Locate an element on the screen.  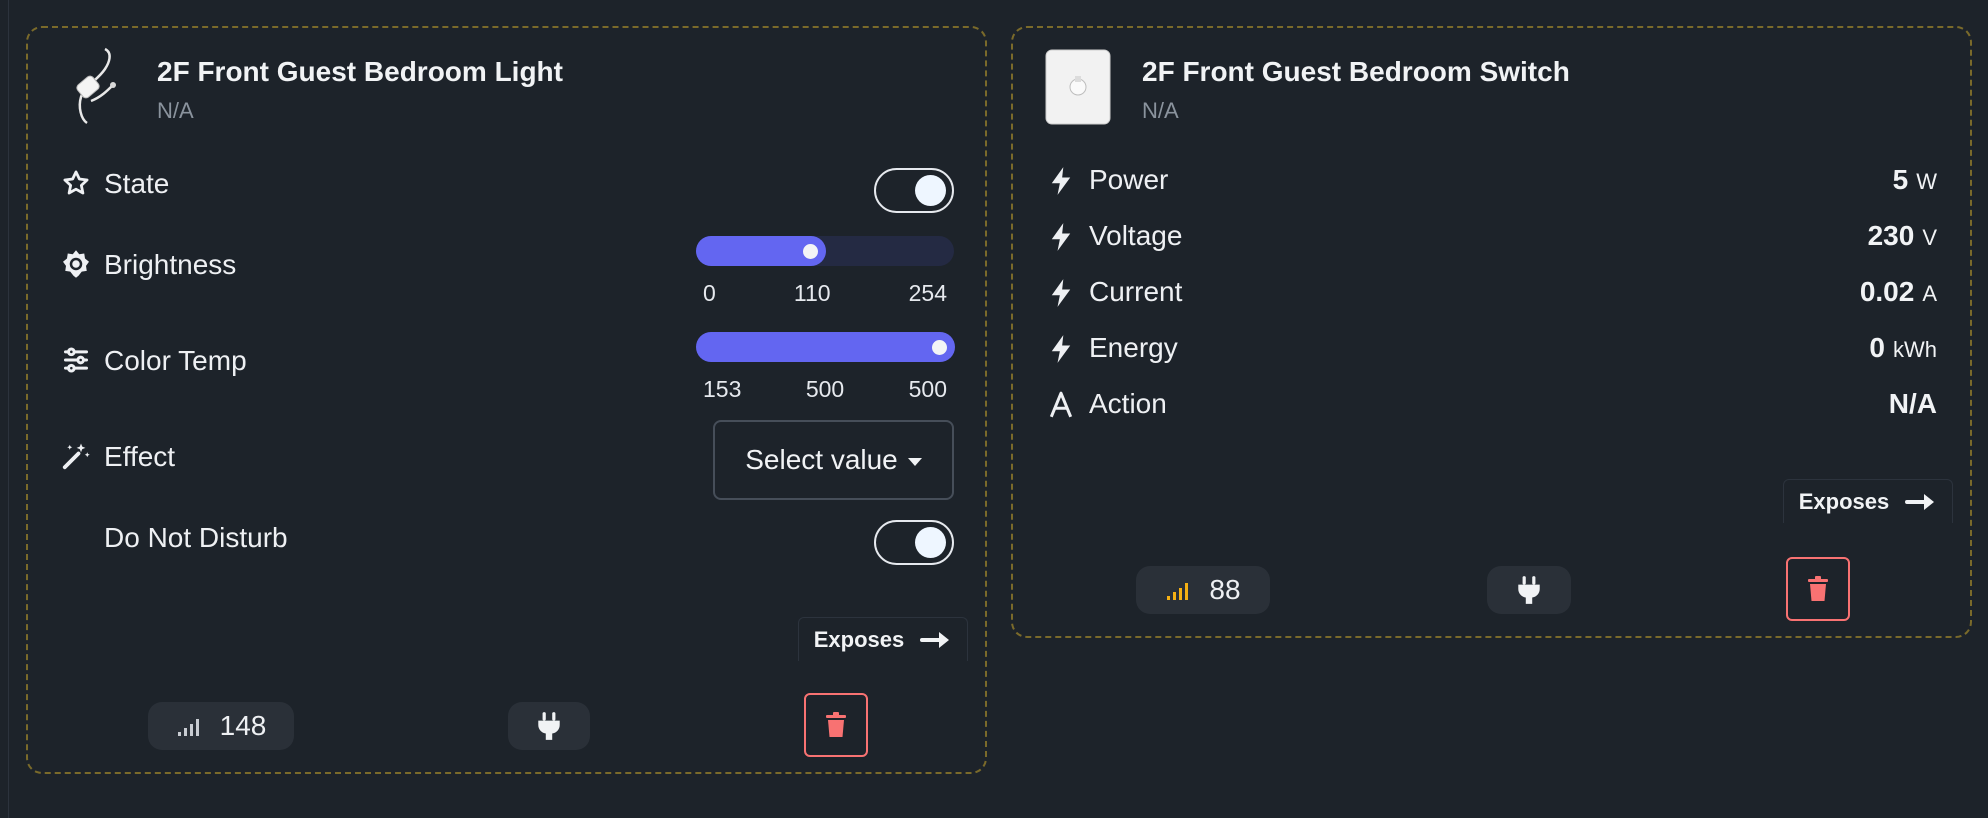
lqi-value: 88 is located at coordinates (1225, 589).